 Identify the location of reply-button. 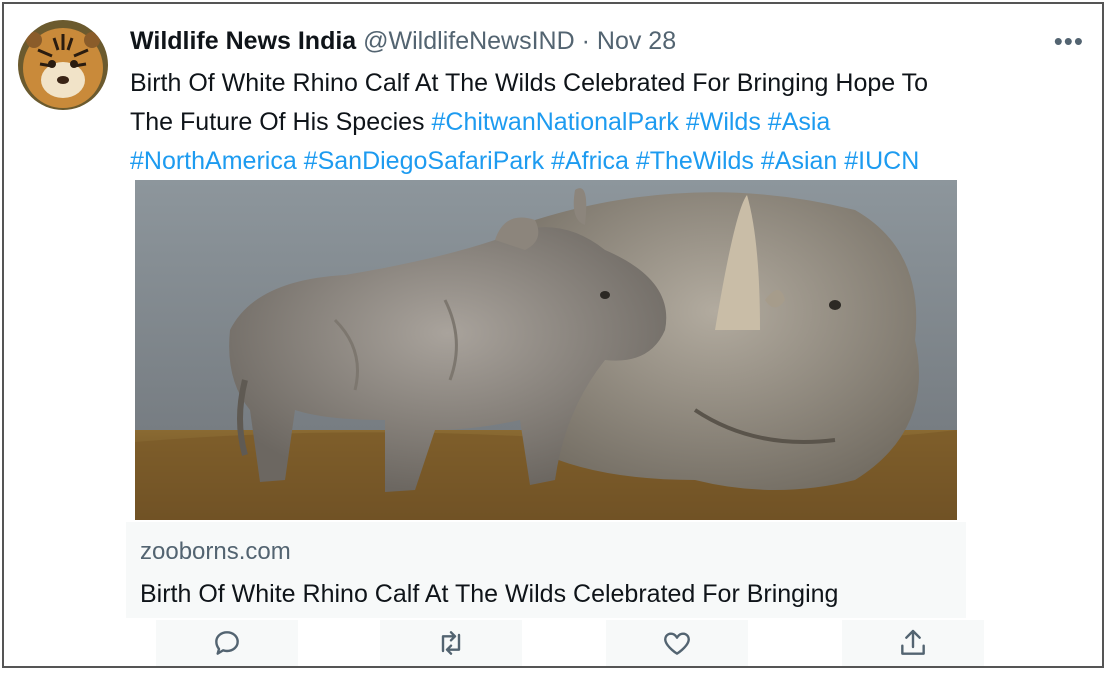
(227, 643).